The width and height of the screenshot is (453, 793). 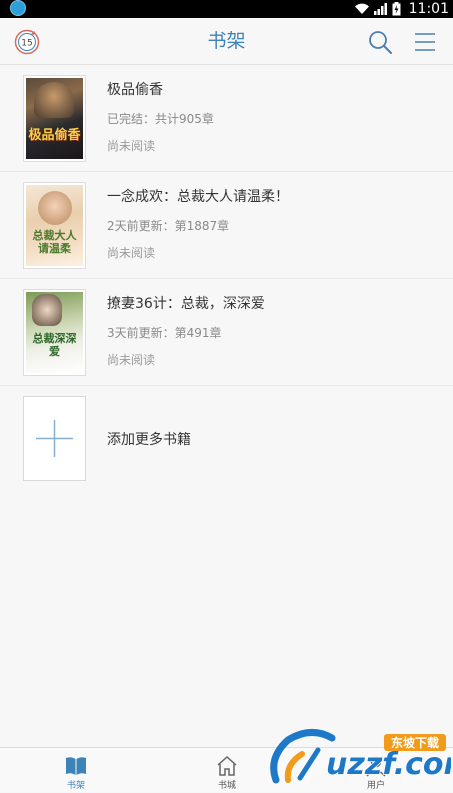 What do you see at coordinates (54, 242) in the screenshot?
I see `cover-title-text: 总裁大人请温柔` at bounding box center [54, 242].